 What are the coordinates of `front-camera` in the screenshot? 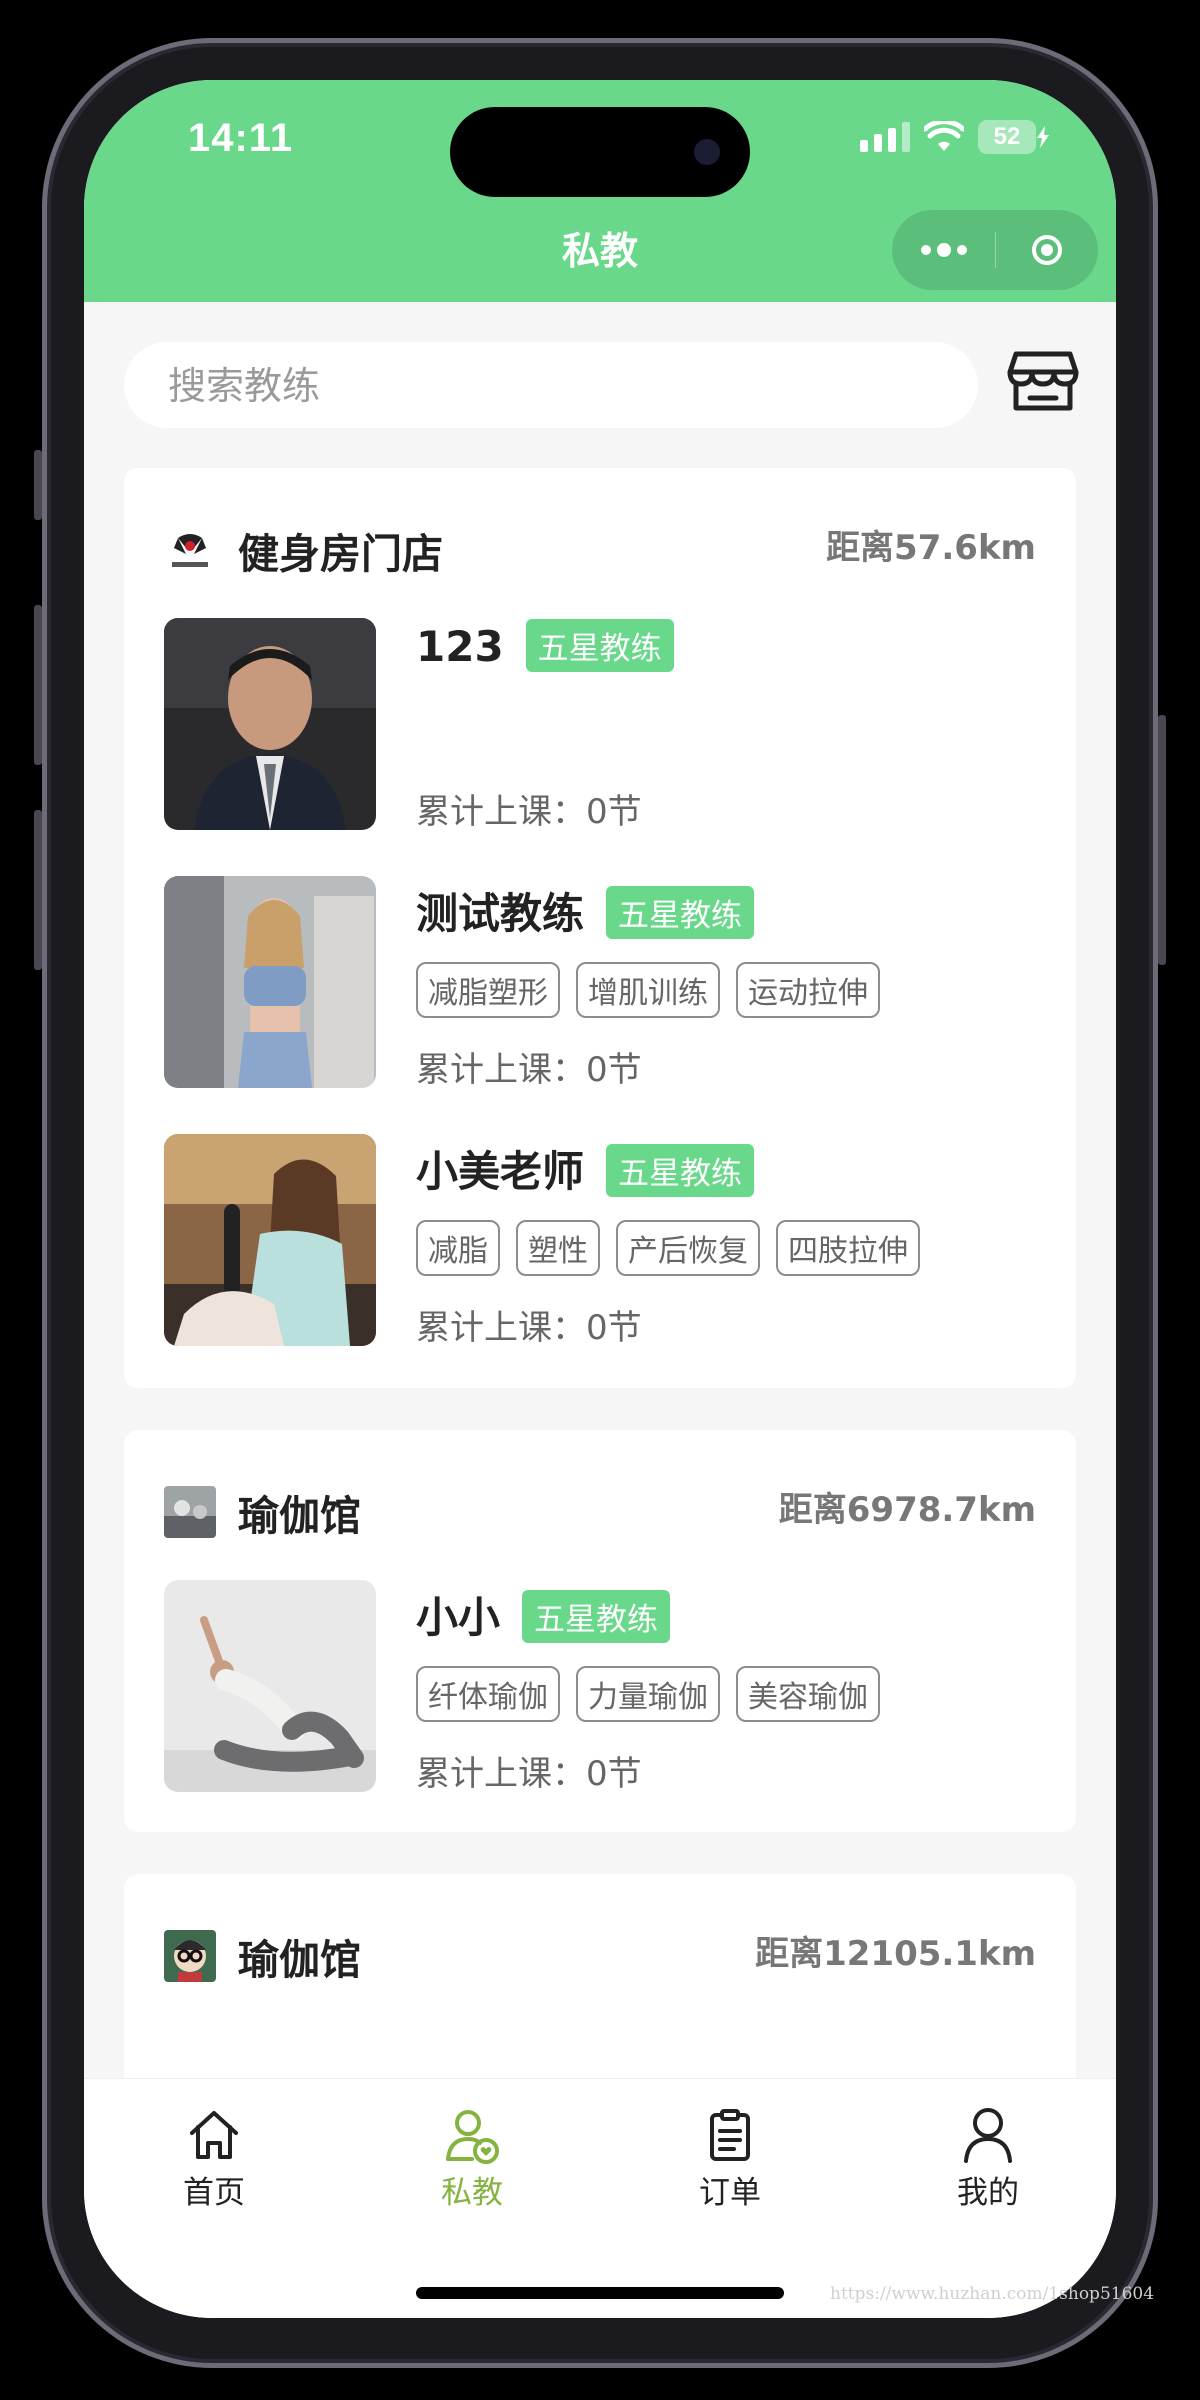 It's located at (707, 152).